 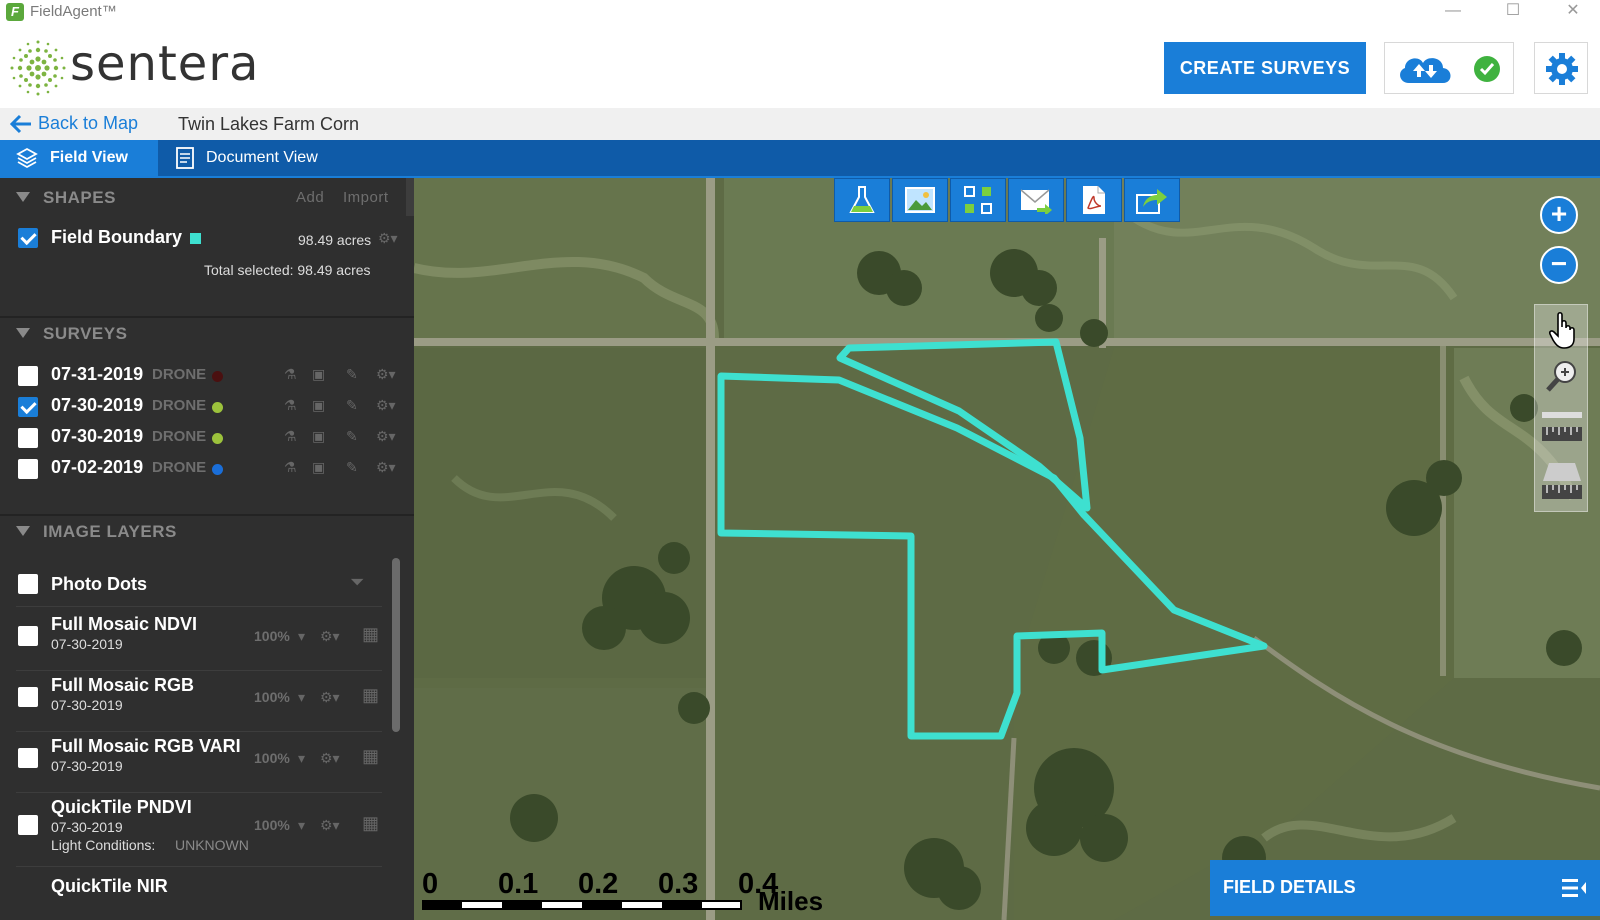 What do you see at coordinates (518, 884) in the screenshot?
I see `scale-tick-label: 0.1` at bounding box center [518, 884].